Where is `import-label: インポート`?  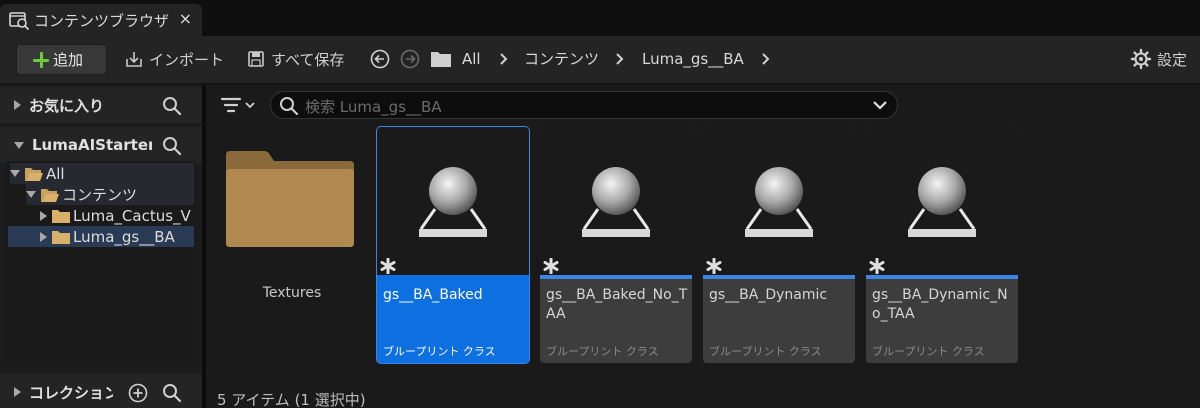
import-label: インポート is located at coordinates (187, 59).